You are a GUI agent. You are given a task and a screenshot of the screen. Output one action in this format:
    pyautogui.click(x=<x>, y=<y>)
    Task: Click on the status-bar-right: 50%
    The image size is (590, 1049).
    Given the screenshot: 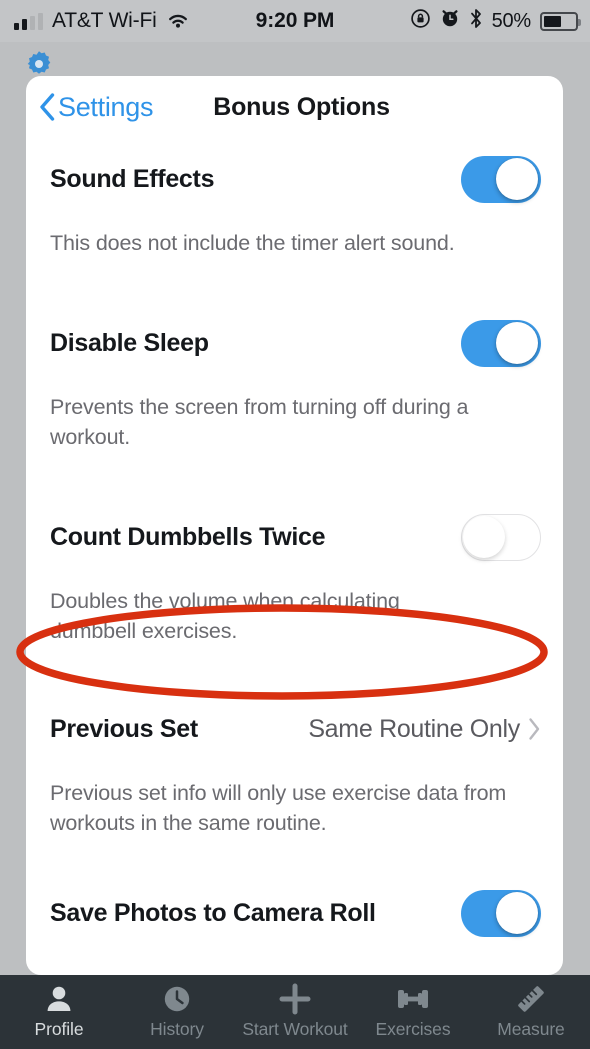 What is the action you would take?
    pyautogui.click(x=495, y=21)
    